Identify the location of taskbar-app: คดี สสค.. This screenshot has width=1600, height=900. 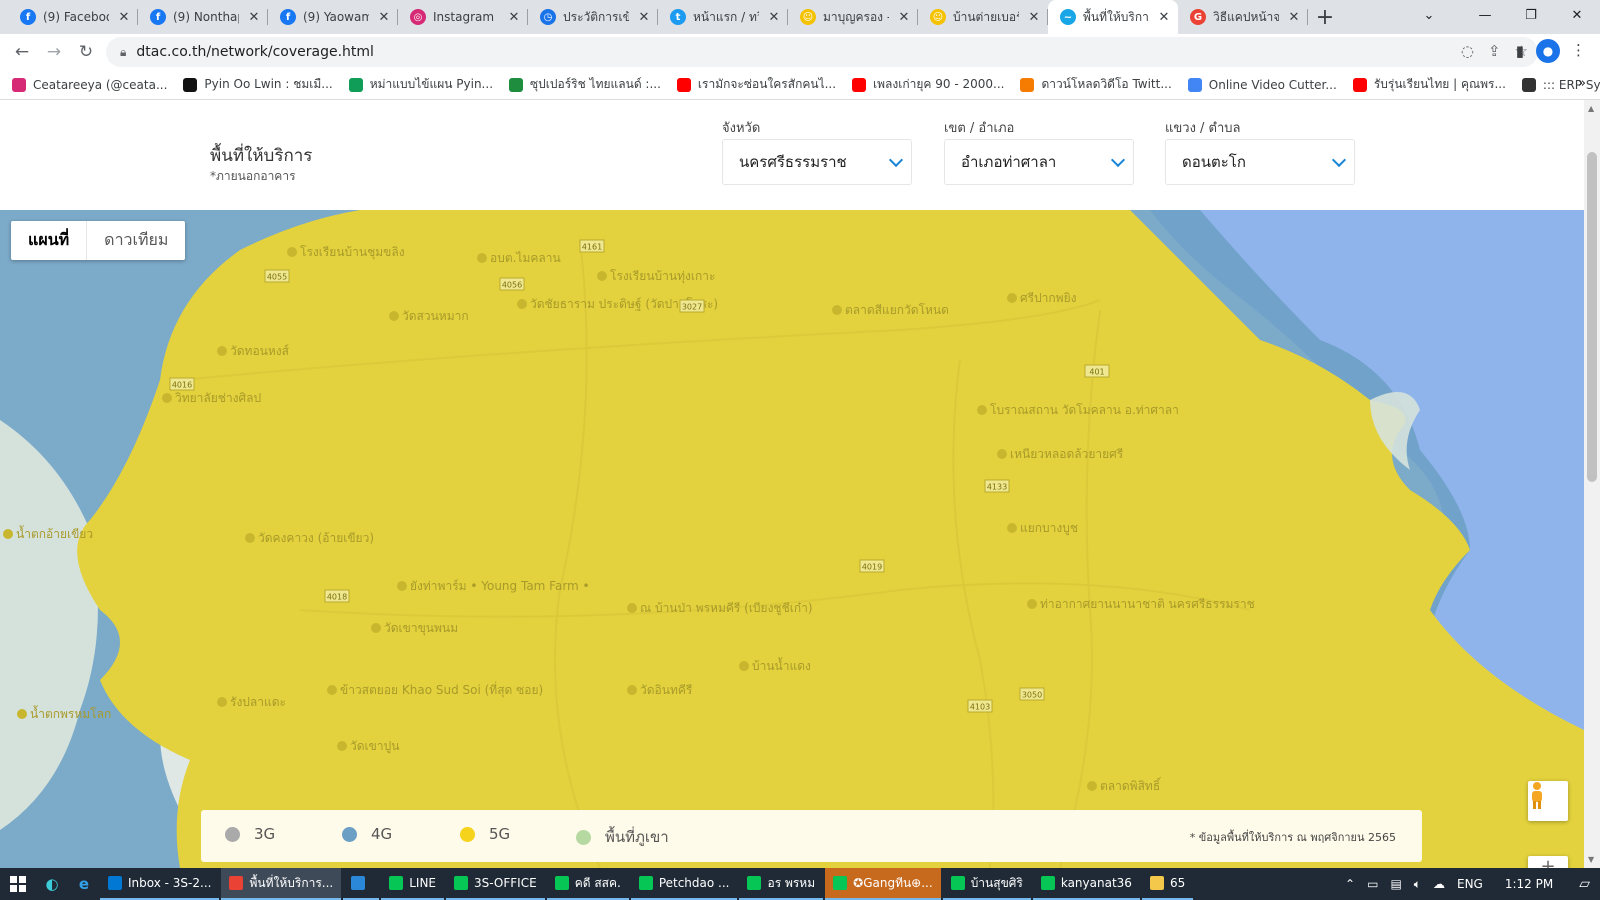
(587, 884).